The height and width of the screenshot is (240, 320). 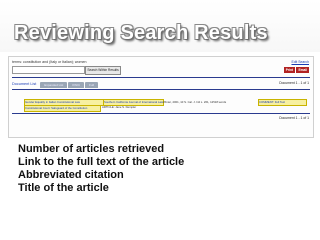 What do you see at coordinates (161, 113) in the screenshot?
I see `results-divider` at bounding box center [161, 113].